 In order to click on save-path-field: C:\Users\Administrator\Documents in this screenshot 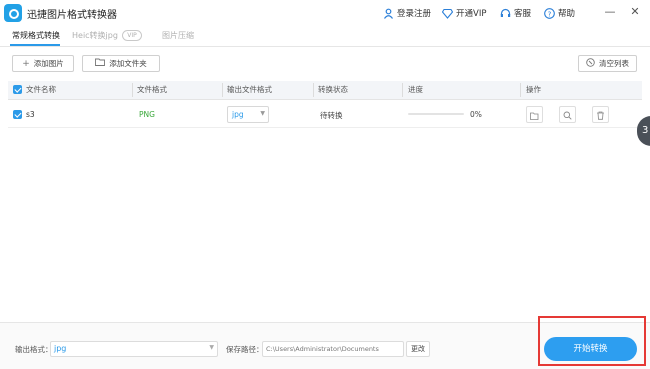, I will do `click(333, 349)`.